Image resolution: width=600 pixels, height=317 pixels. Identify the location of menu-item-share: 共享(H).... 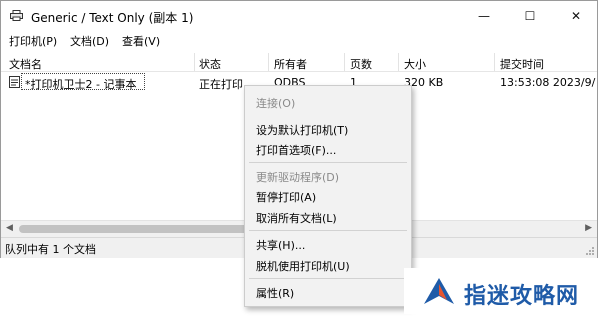
(280, 245).